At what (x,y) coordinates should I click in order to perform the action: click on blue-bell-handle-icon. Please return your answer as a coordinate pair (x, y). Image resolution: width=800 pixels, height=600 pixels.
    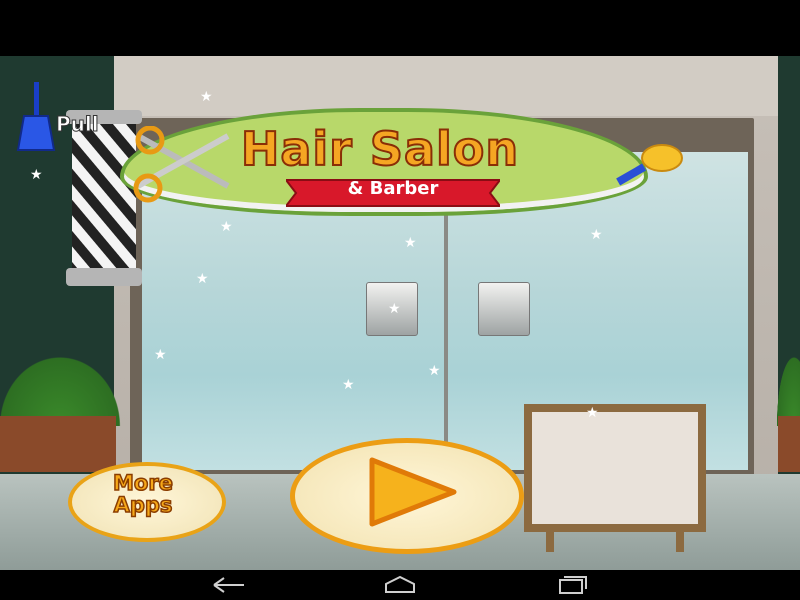
    Looking at the image, I should click on (36, 118).